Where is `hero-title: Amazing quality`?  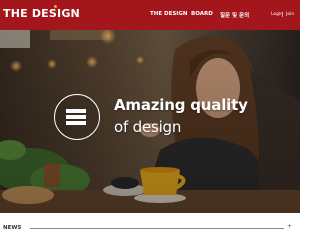 hero-title: Amazing quality is located at coordinates (181, 105).